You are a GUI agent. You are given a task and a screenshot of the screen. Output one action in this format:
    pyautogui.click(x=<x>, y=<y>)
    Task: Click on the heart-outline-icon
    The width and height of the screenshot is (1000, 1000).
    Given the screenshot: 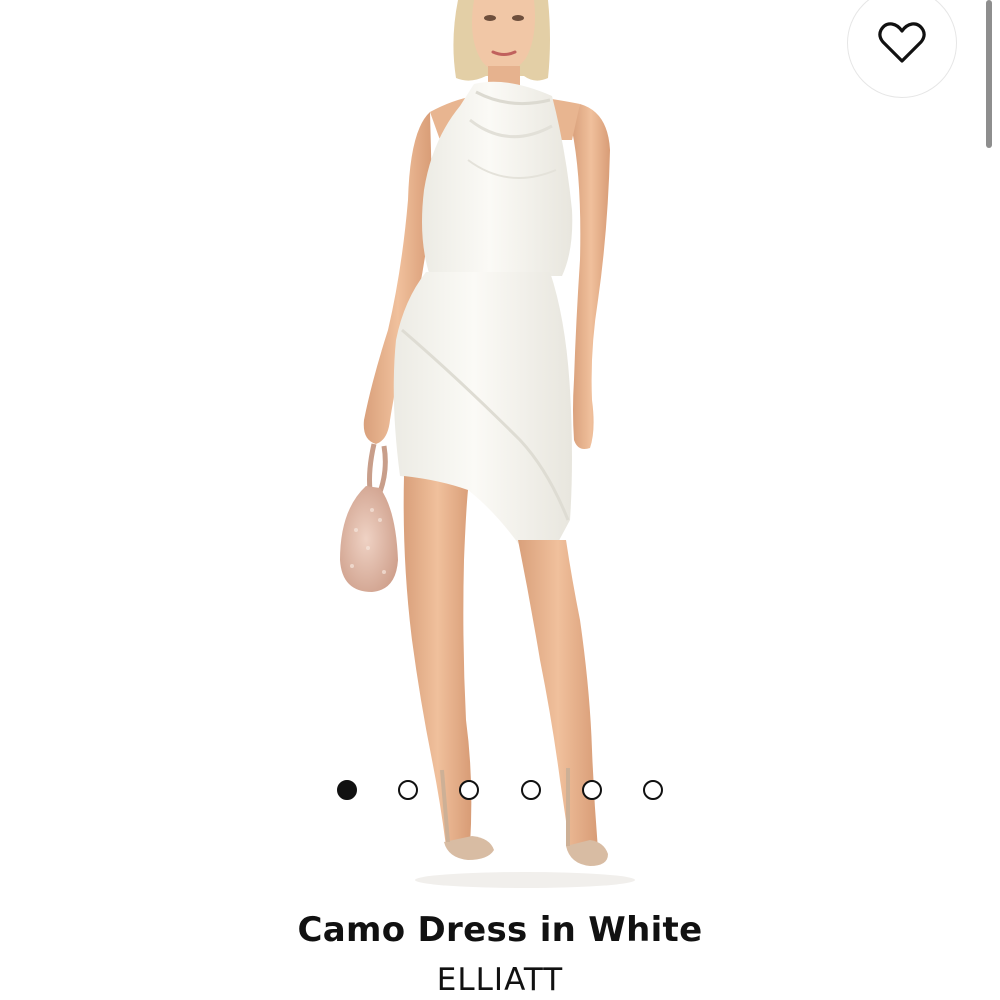 What is the action you would take?
    pyautogui.click(x=902, y=42)
    